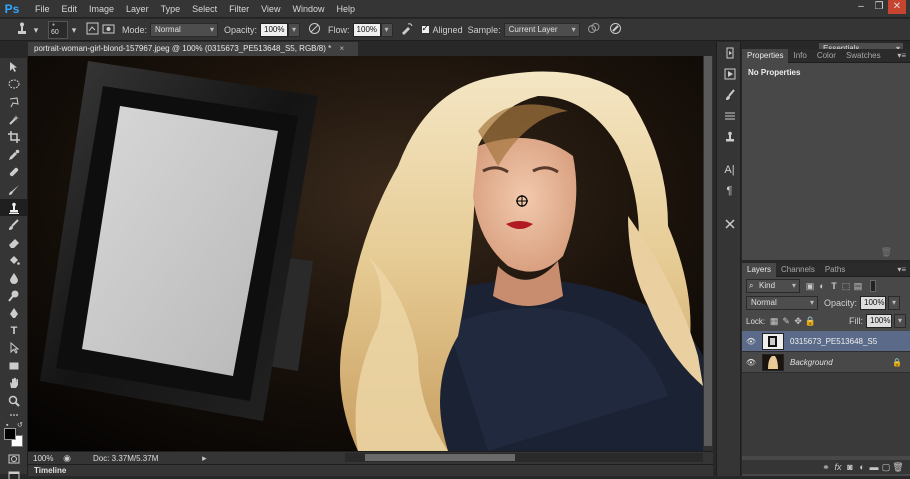 This screenshot has width=910, height=479. What do you see at coordinates (108, 30) in the screenshot?
I see `clone-source-panel-icon` at bounding box center [108, 30].